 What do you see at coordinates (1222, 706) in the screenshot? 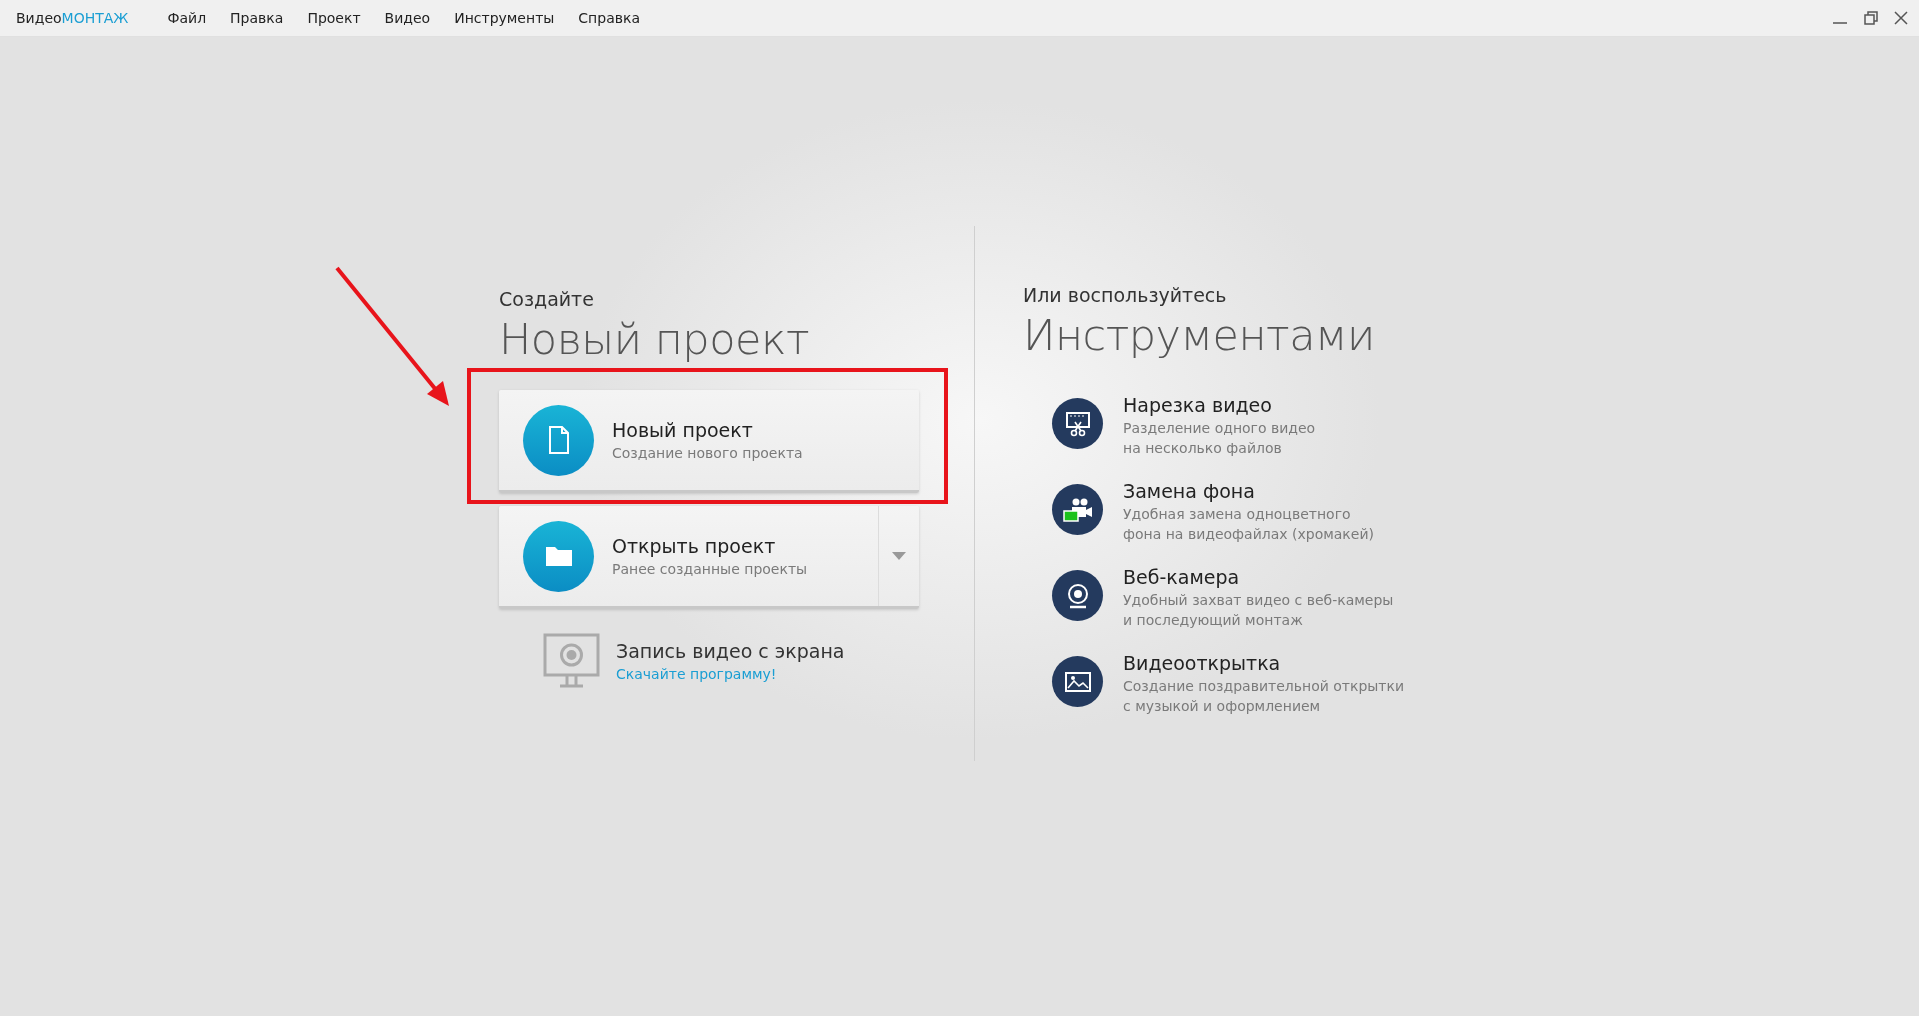
I see `tool-description: с музыкой и оформлением` at bounding box center [1222, 706].